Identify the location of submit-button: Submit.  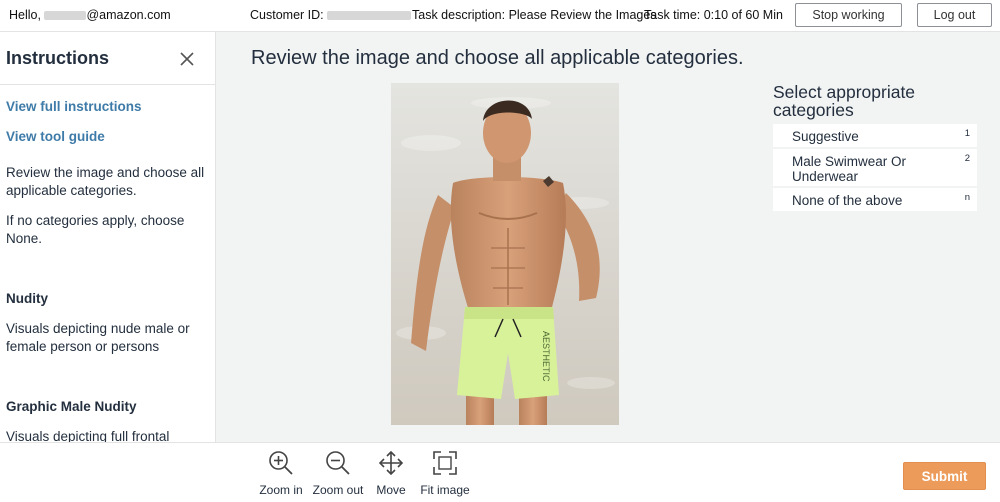
(944, 476).